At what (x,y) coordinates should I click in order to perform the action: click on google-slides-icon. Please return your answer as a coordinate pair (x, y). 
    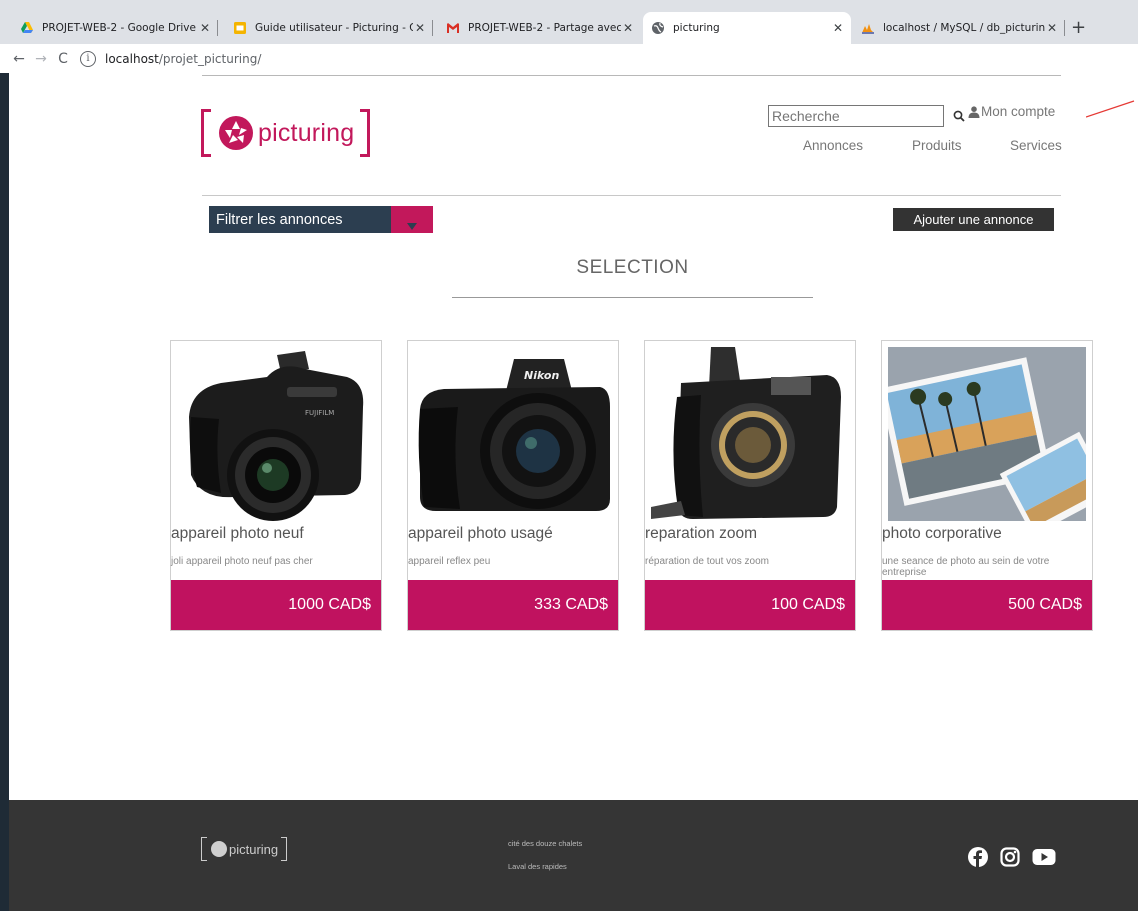
    Looking at the image, I should click on (240, 28).